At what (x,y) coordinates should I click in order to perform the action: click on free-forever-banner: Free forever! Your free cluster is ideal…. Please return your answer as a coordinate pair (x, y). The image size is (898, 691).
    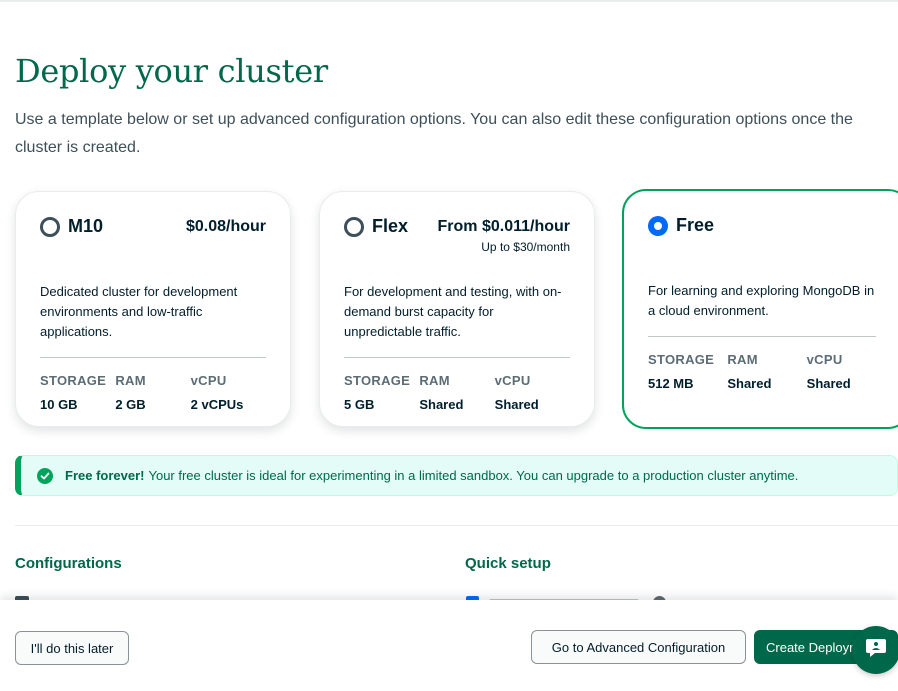
    Looking at the image, I should click on (456, 475).